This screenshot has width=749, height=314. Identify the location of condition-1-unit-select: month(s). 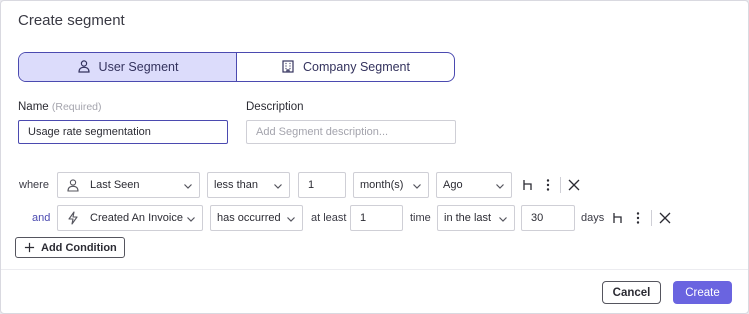
(391, 185).